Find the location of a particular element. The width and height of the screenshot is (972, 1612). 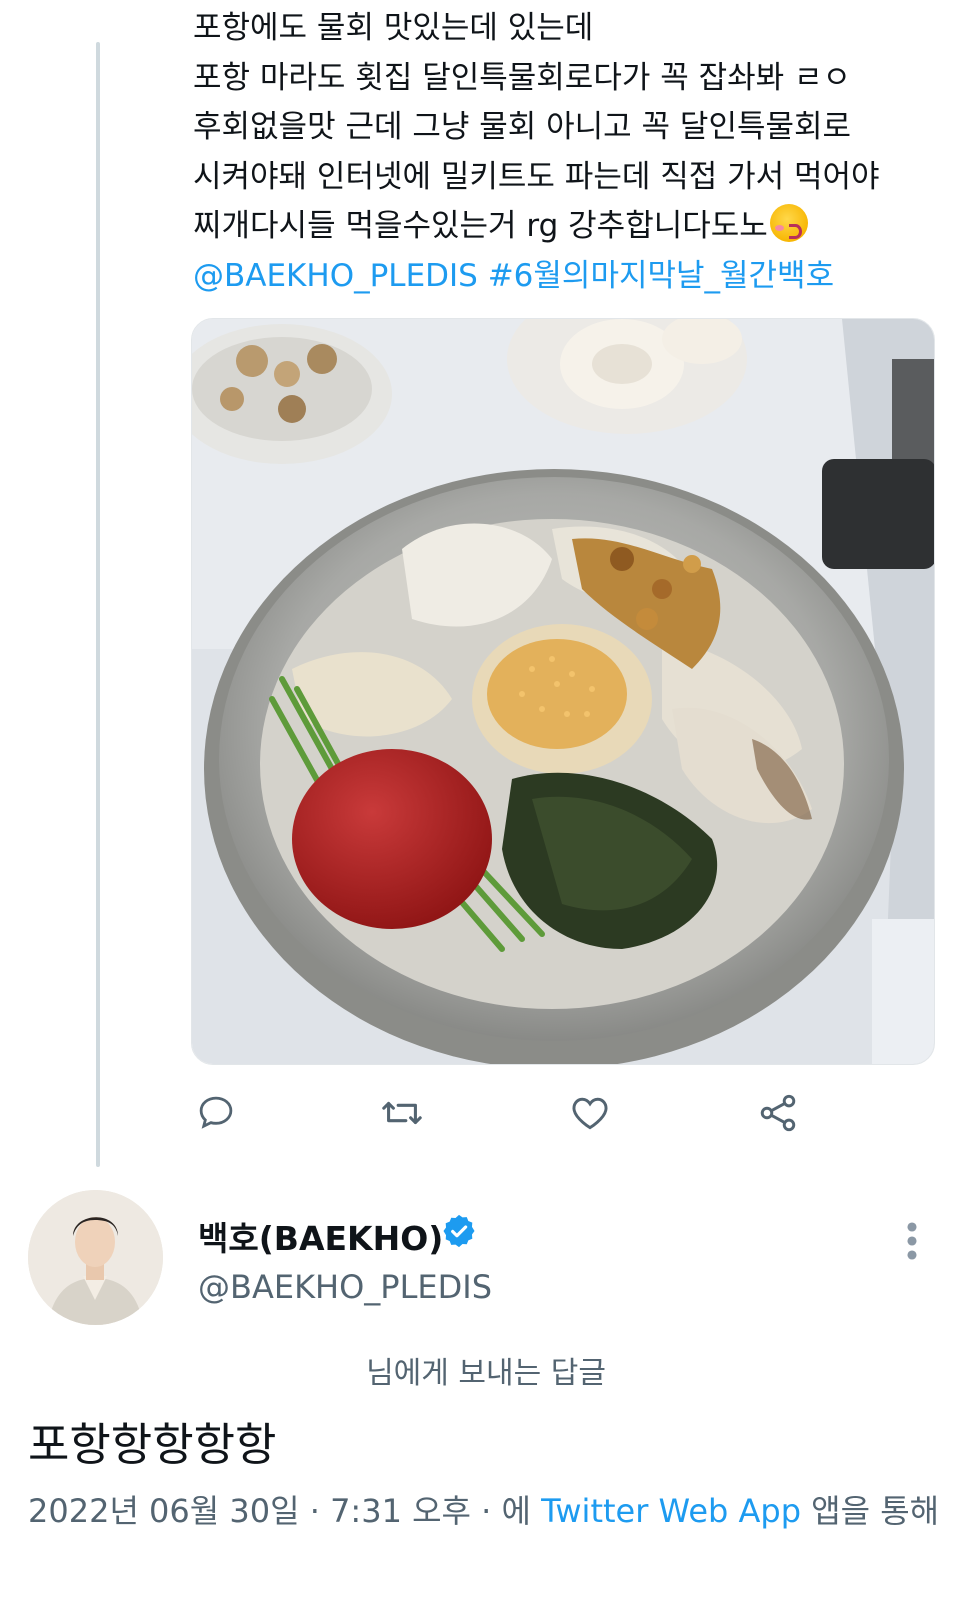

tweet-time: 7:31 오후 is located at coordinates (400, 1511).